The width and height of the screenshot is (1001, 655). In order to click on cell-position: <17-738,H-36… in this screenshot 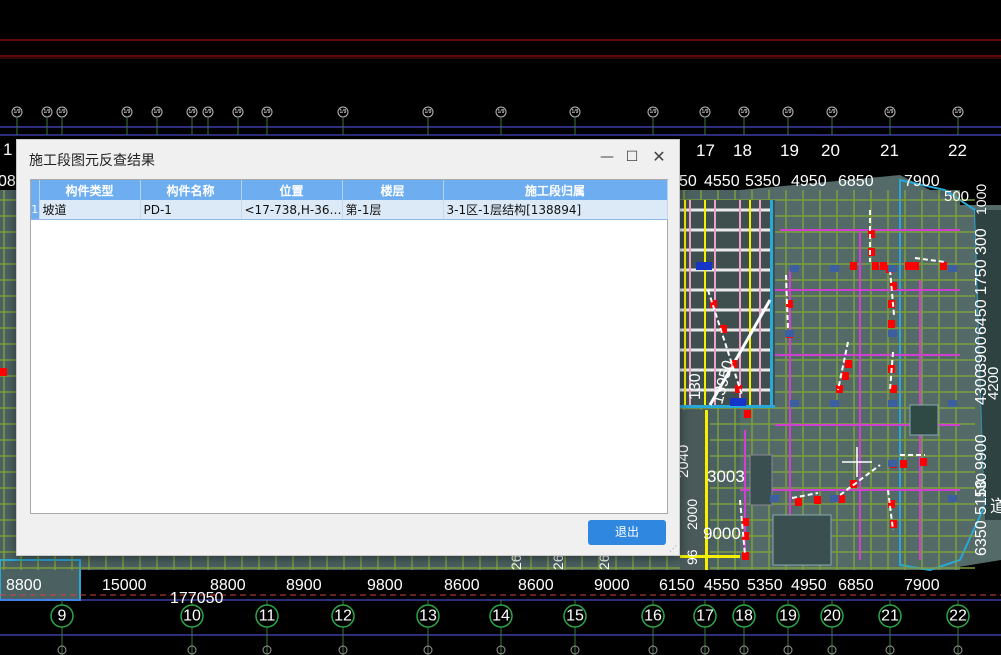, I will do `click(292, 210)`.